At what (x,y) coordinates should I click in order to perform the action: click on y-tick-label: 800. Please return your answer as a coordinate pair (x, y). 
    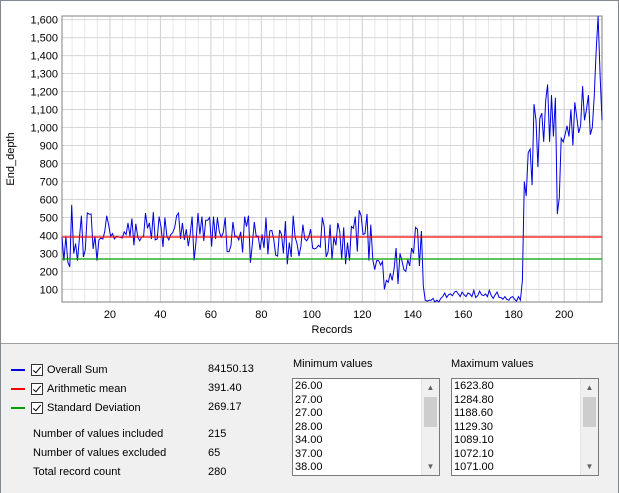
    Looking at the image, I should click on (49, 164).